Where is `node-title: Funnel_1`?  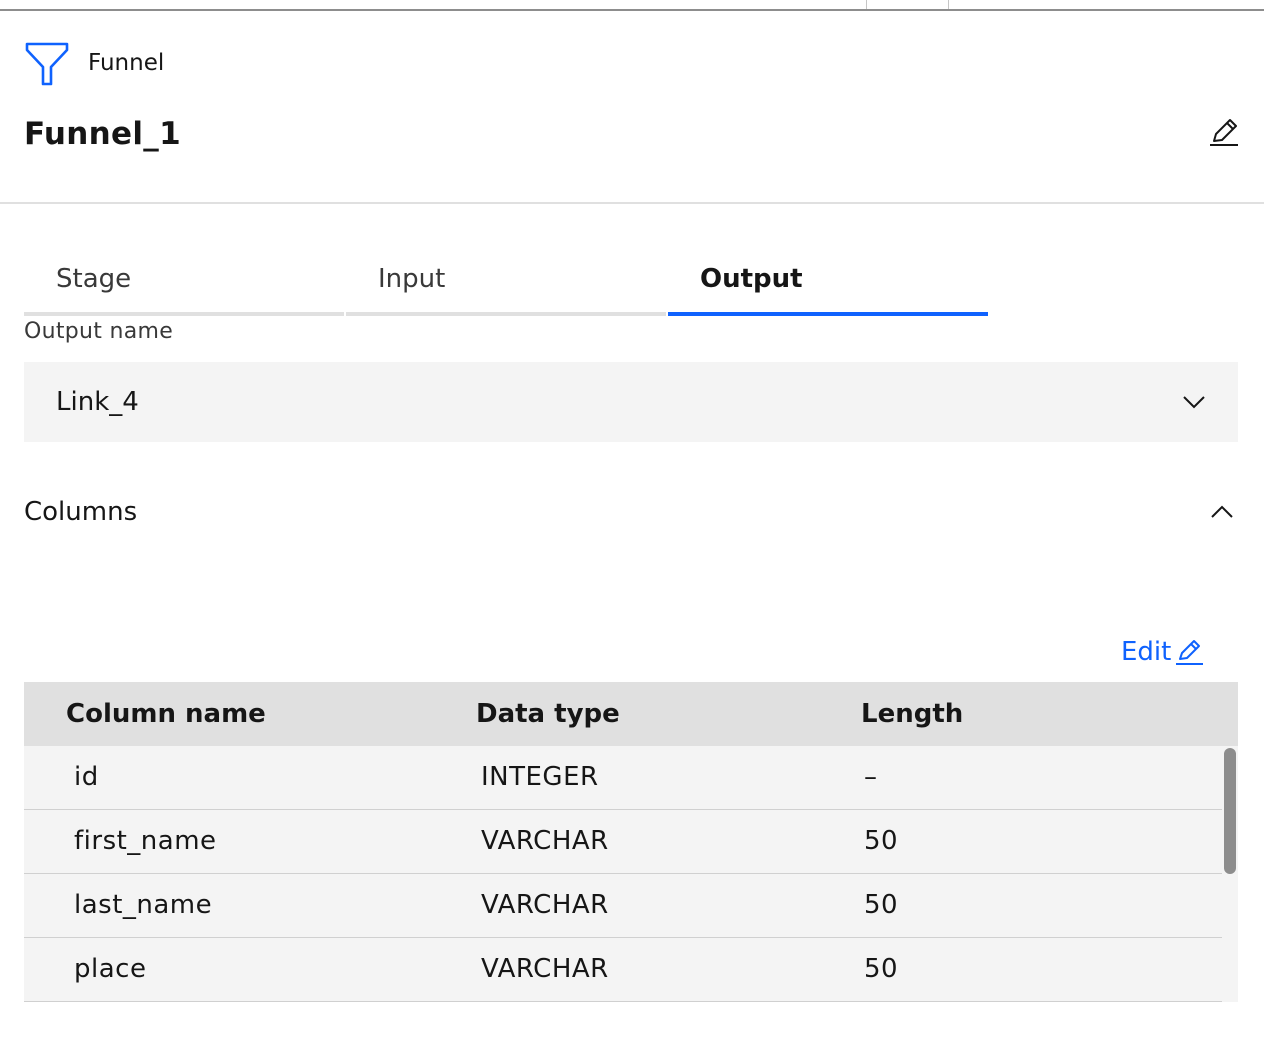
node-title: Funnel_1 is located at coordinates (102, 134).